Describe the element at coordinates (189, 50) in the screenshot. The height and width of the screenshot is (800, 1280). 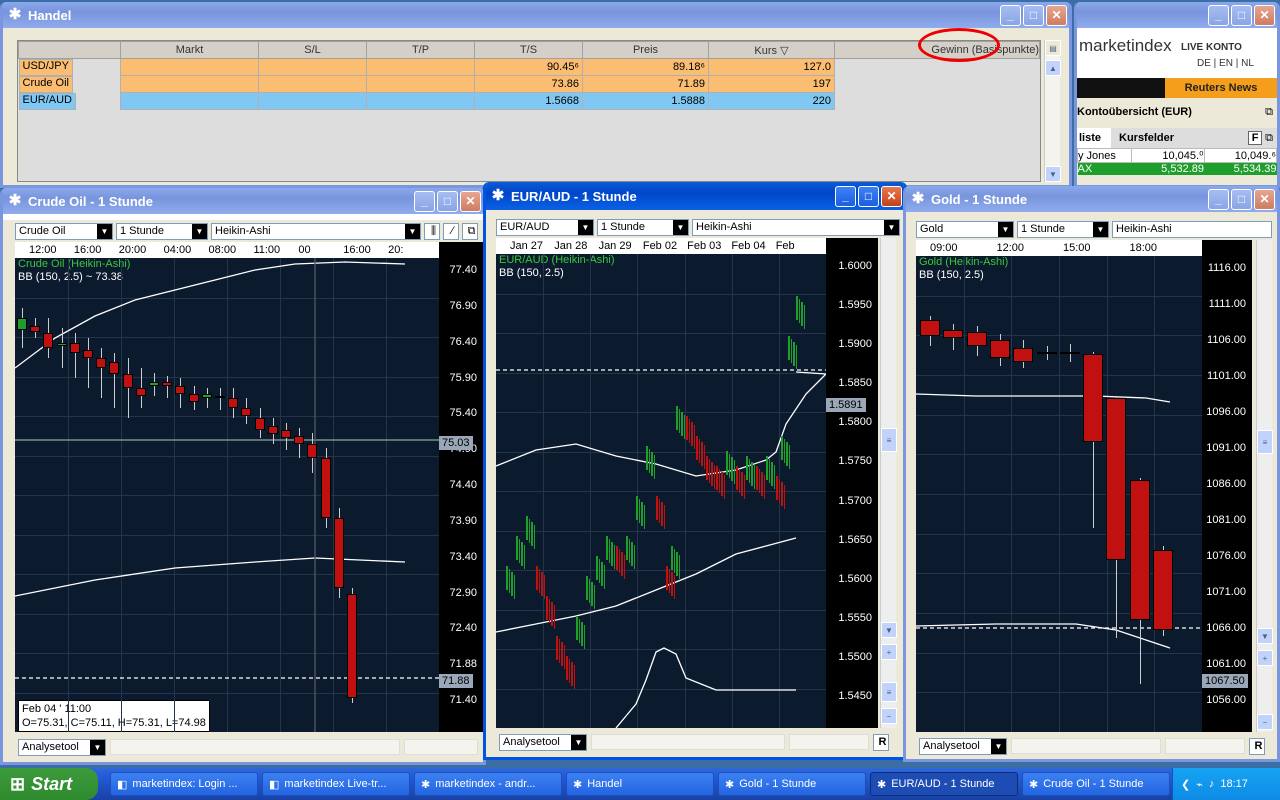
I see `col-market: Markt` at that location.